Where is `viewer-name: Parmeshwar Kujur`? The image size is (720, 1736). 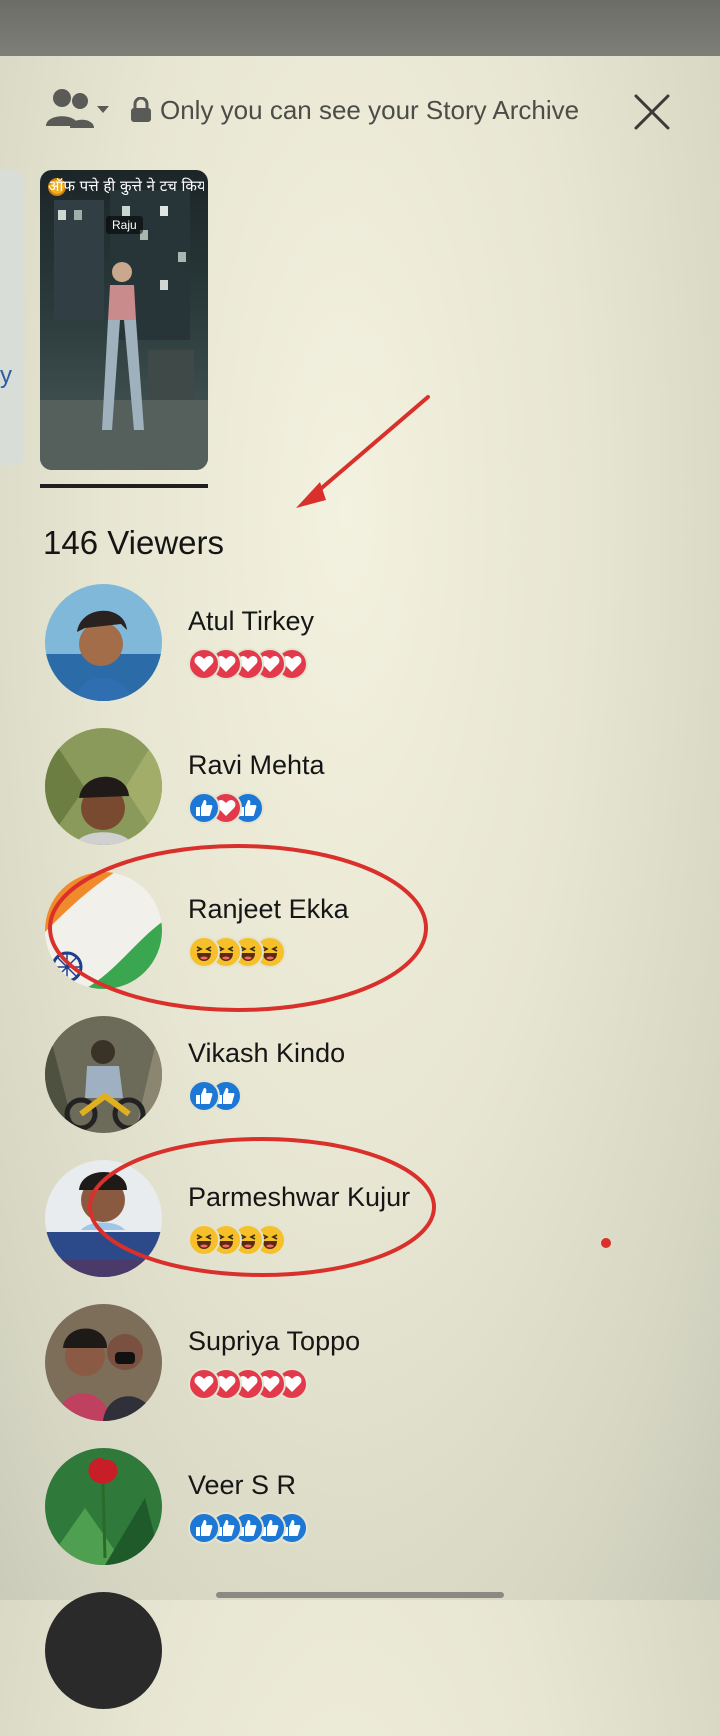 viewer-name: Parmeshwar Kujur is located at coordinates (299, 1197).